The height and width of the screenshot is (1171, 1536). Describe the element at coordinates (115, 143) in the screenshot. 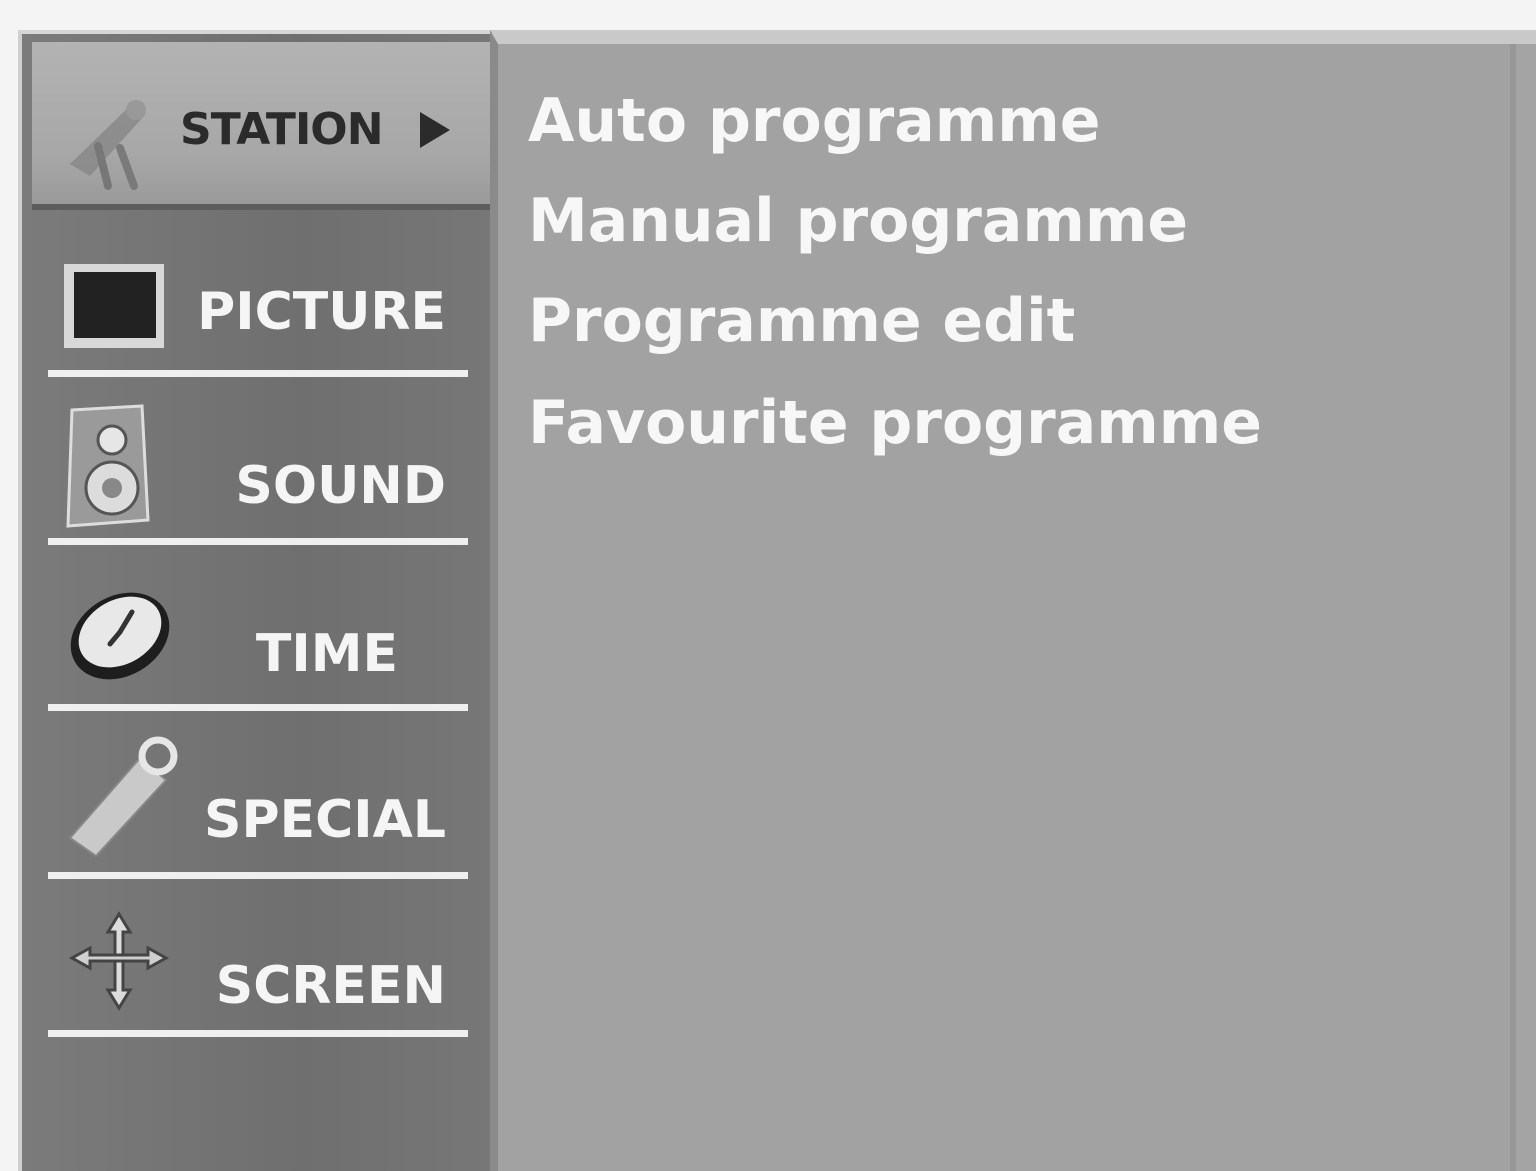

I see `antenna-icon` at that location.